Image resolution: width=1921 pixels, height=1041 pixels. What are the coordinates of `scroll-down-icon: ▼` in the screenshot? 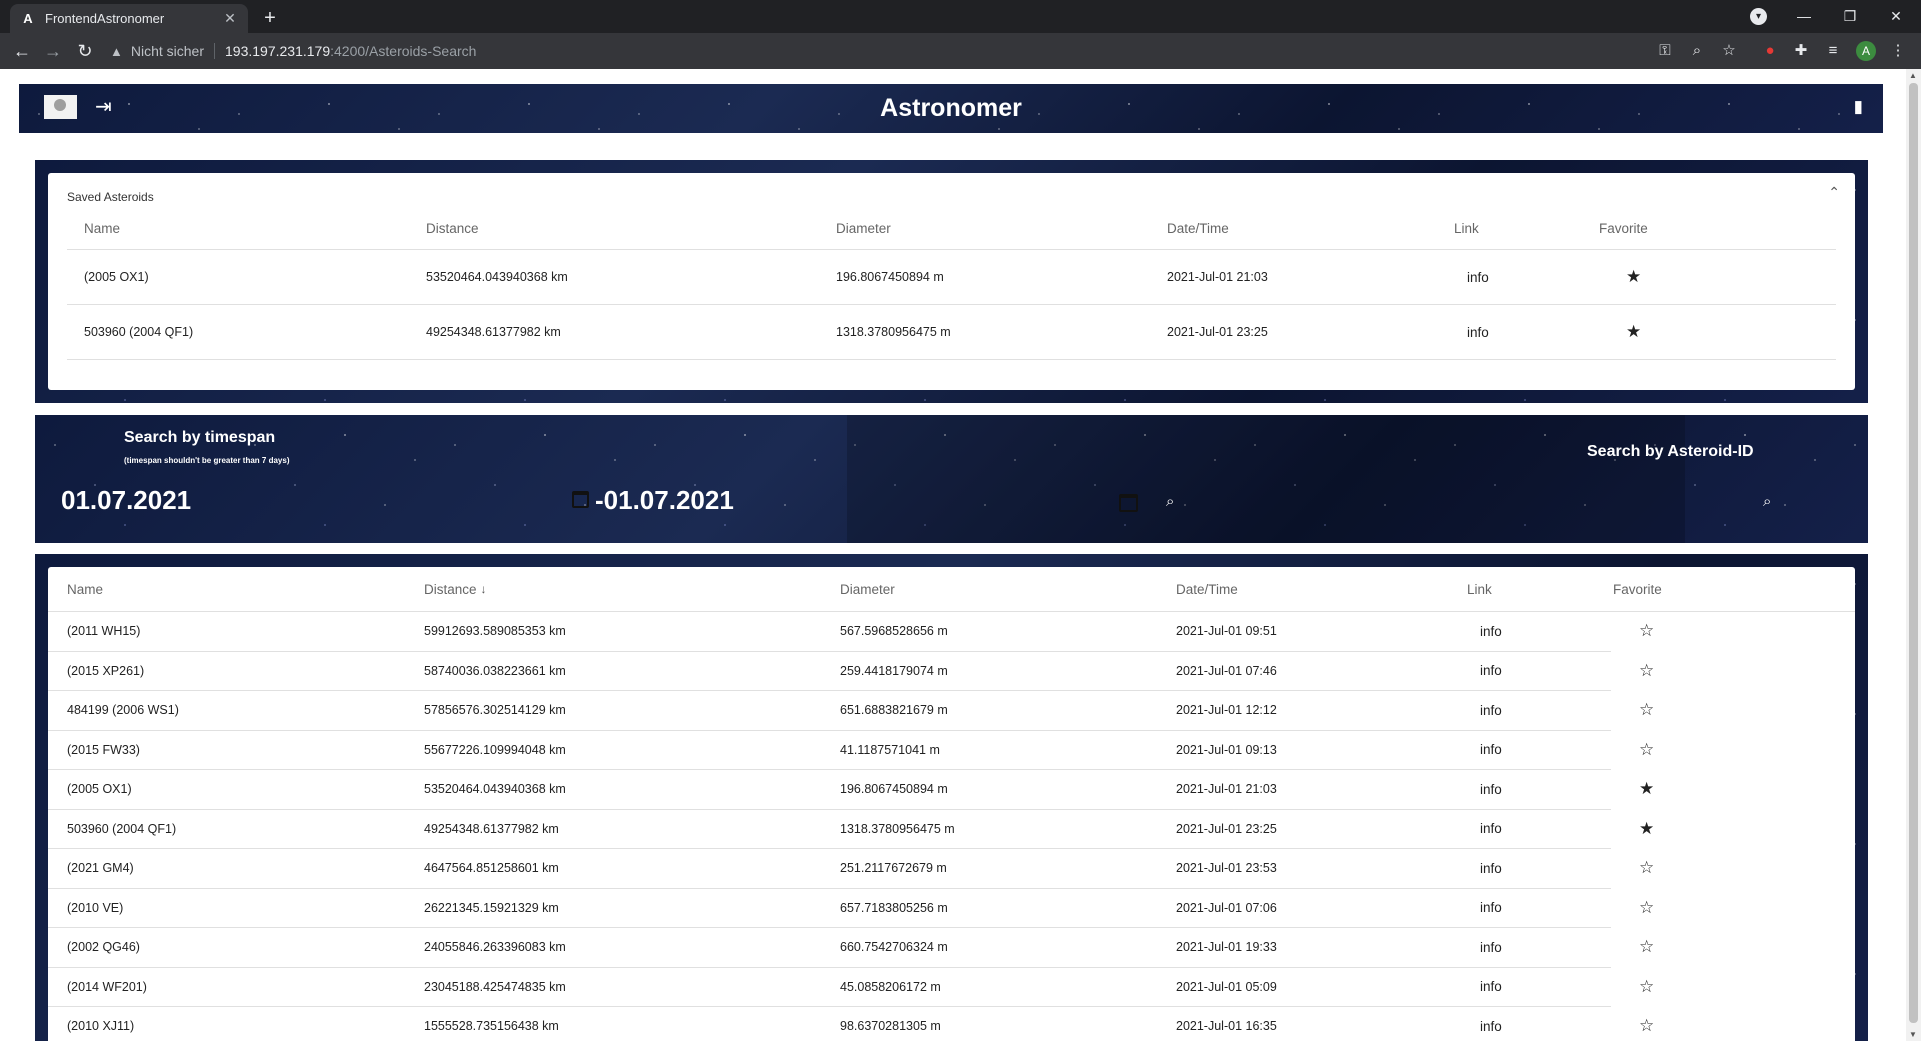 It's located at (1913, 1034).